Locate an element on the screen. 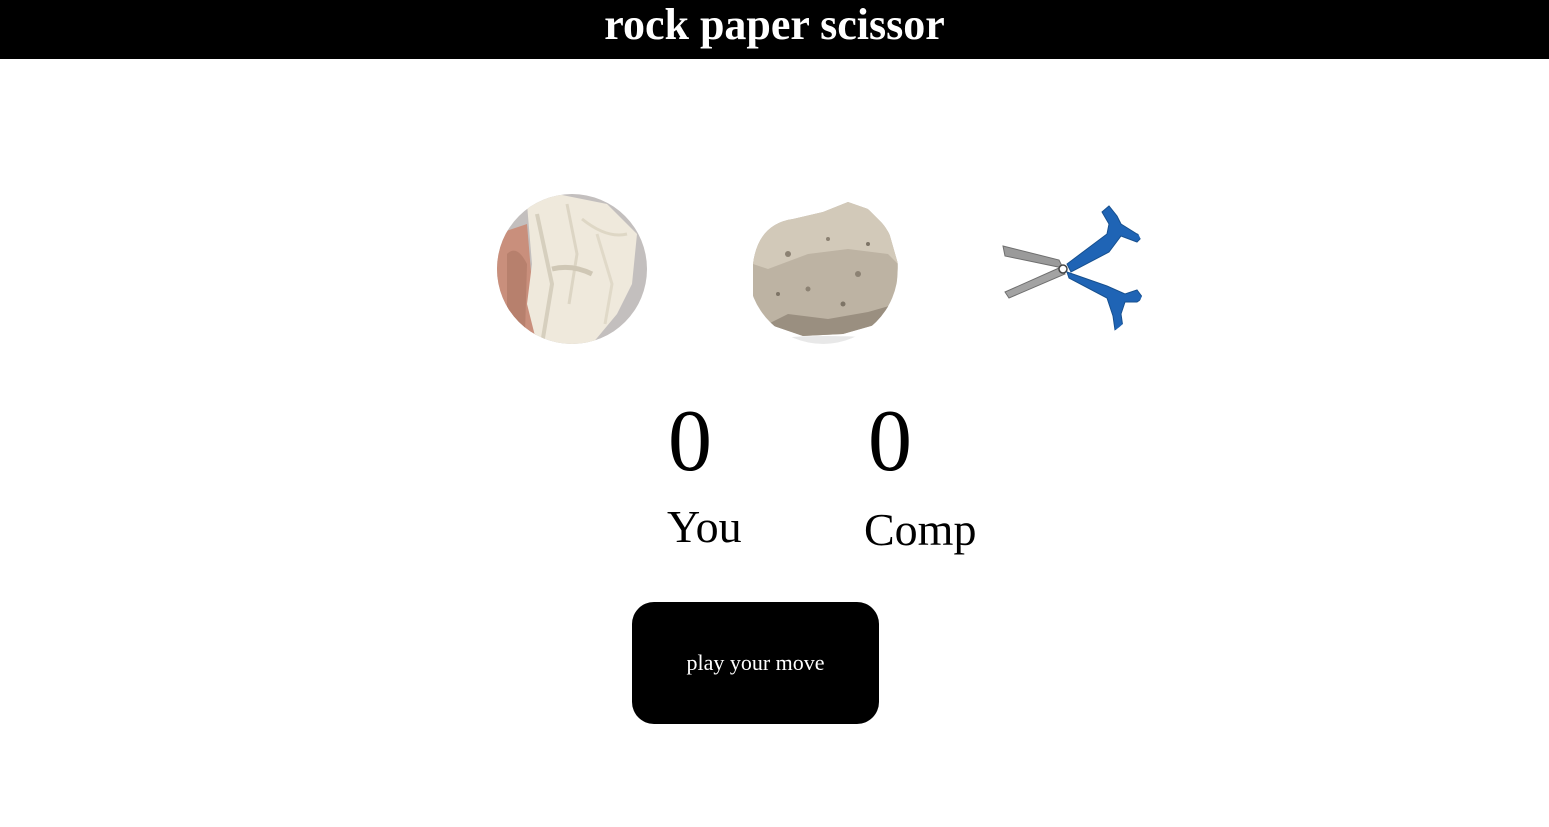  scissor-image is located at coordinates (1072, 269).